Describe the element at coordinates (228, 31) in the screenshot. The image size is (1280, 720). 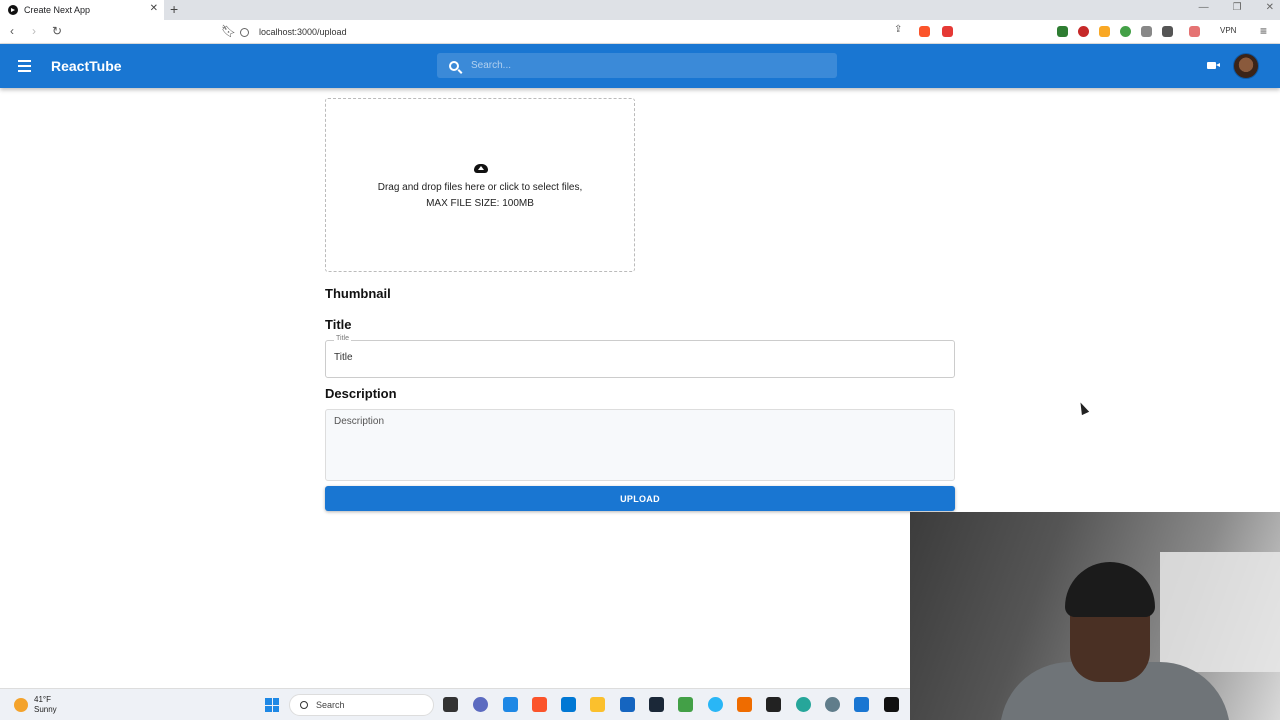
I see `bookmark-icon: 🔖︎` at that location.